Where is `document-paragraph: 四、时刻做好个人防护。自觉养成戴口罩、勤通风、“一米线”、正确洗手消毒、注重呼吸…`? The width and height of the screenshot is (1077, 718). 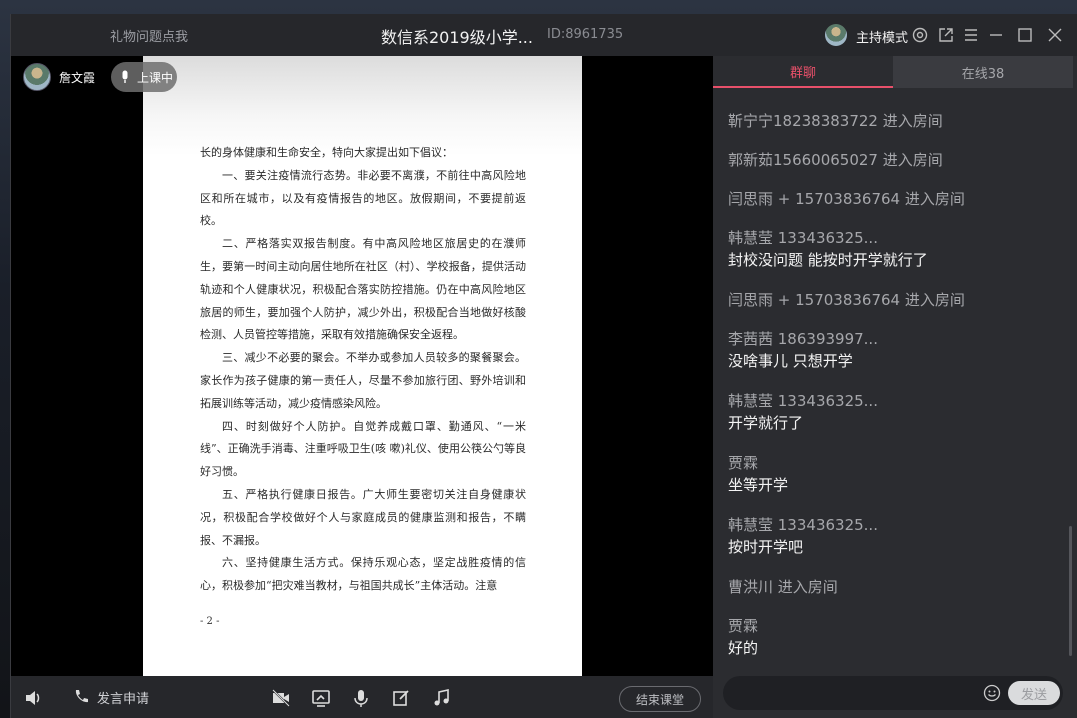
document-paragraph: 四、时刻做好个人防护。自觉养成戴口罩、勤通风、“一米线”、正确洗手消毒、注重呼吸… is located at coordinates (363, 449).